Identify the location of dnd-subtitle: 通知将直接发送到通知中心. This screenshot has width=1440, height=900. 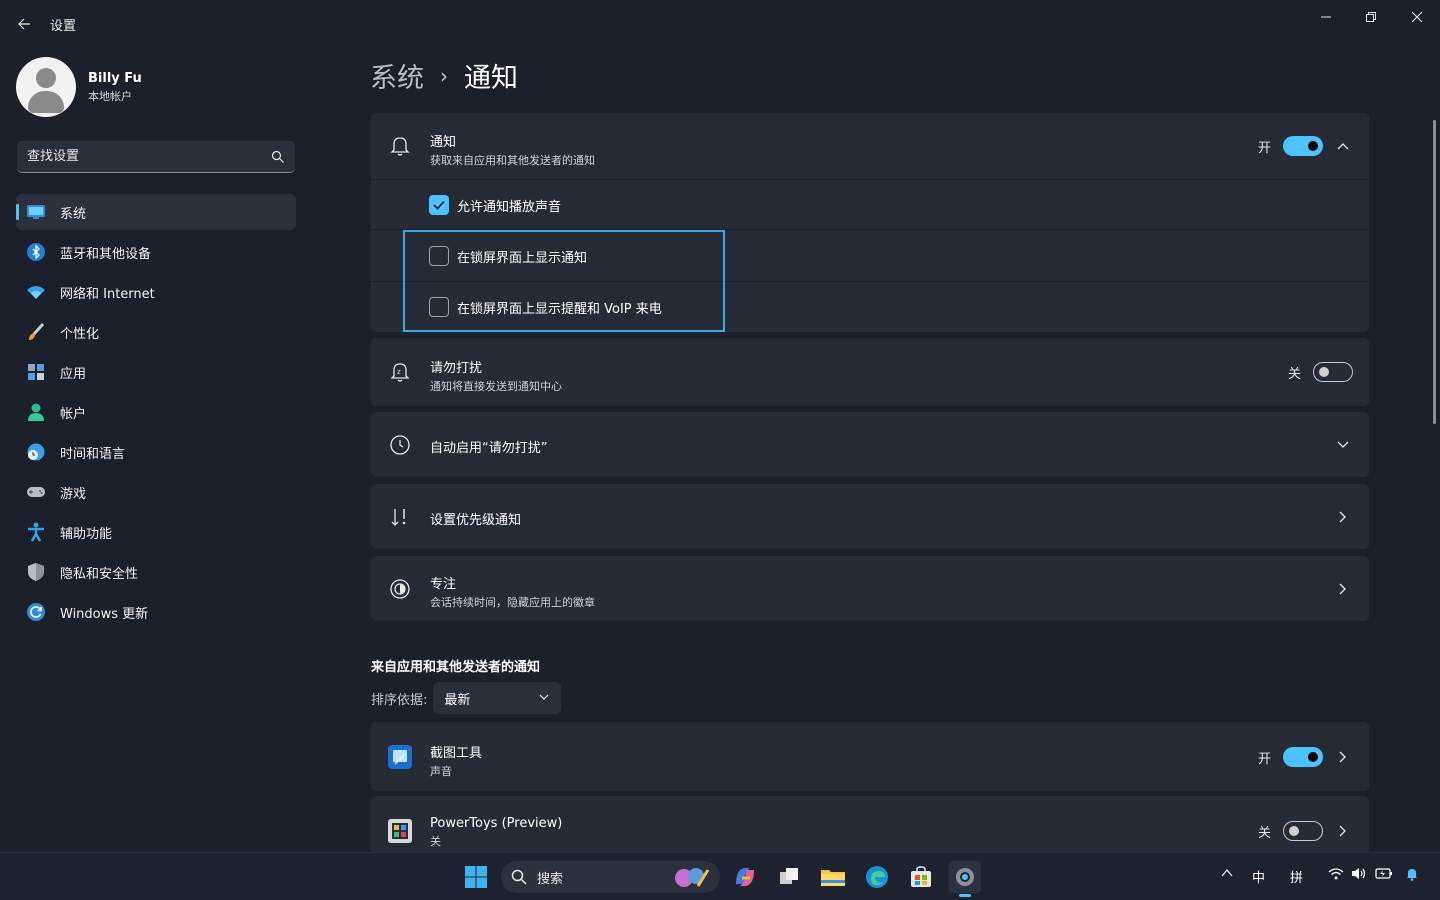
(496, 386).